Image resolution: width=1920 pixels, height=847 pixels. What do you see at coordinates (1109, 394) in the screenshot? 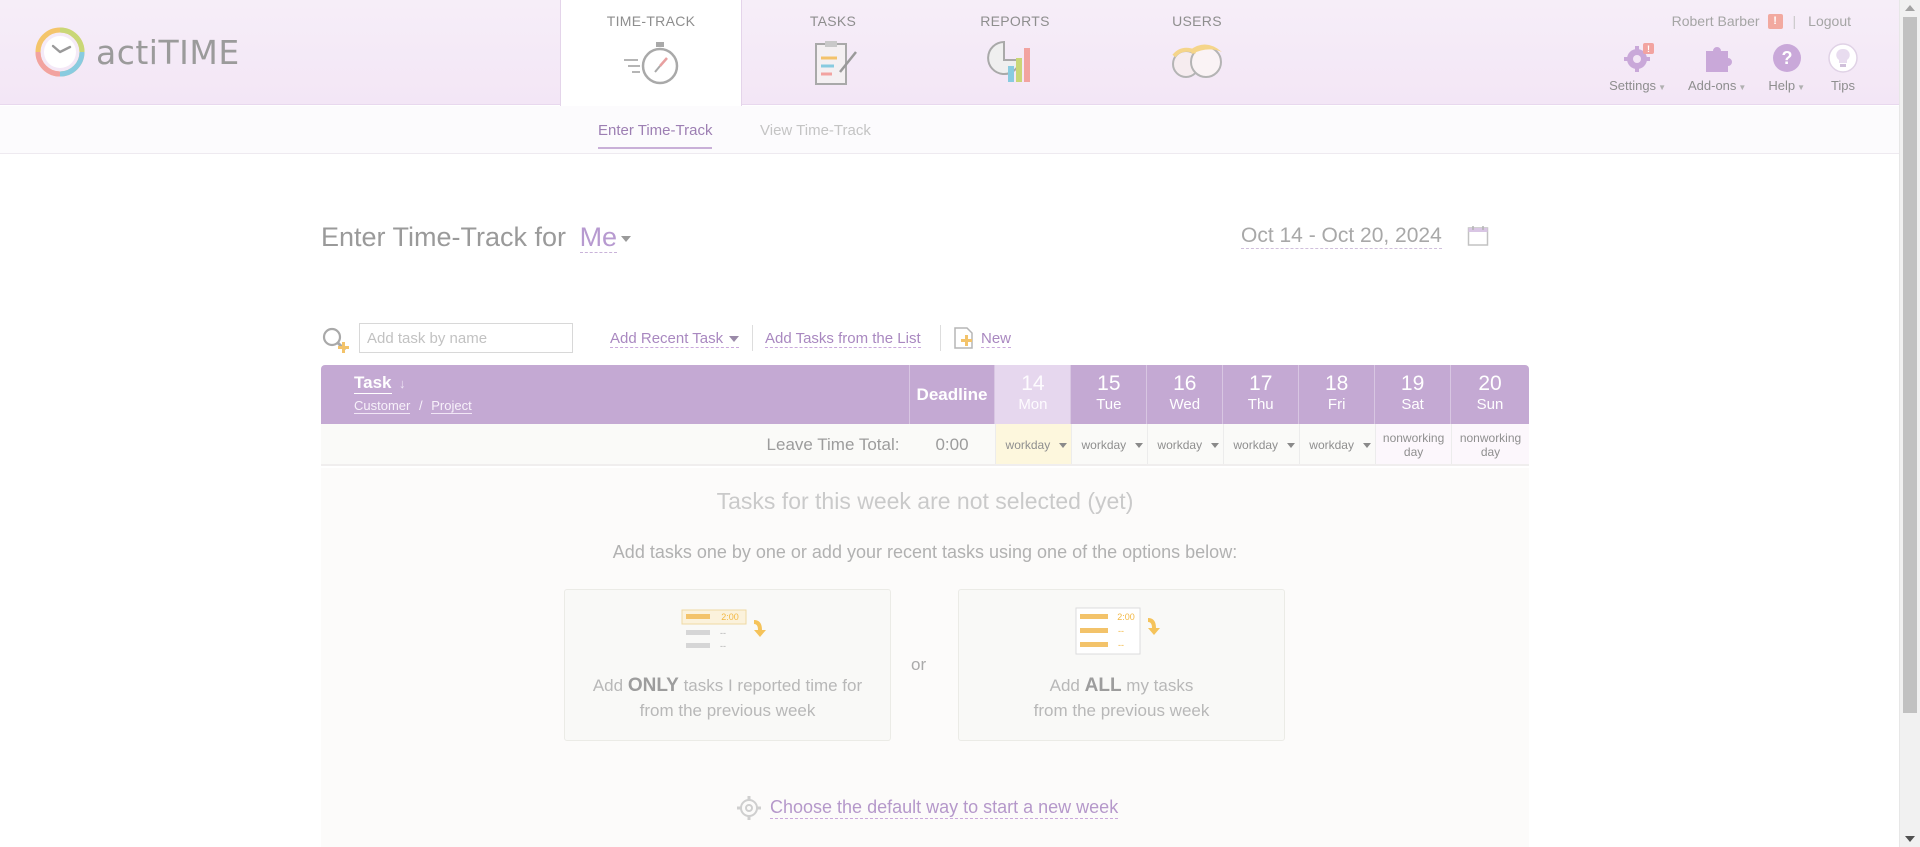
I see `day-header-tue: 15 Tue` at bounding box center [1109, 394].